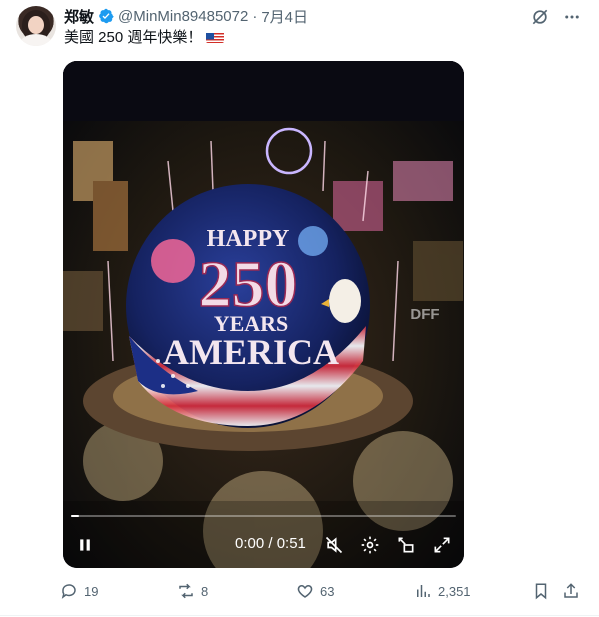 This screenshot has width=599, height=617. I want to click on pause-icon, so click(85, 545).